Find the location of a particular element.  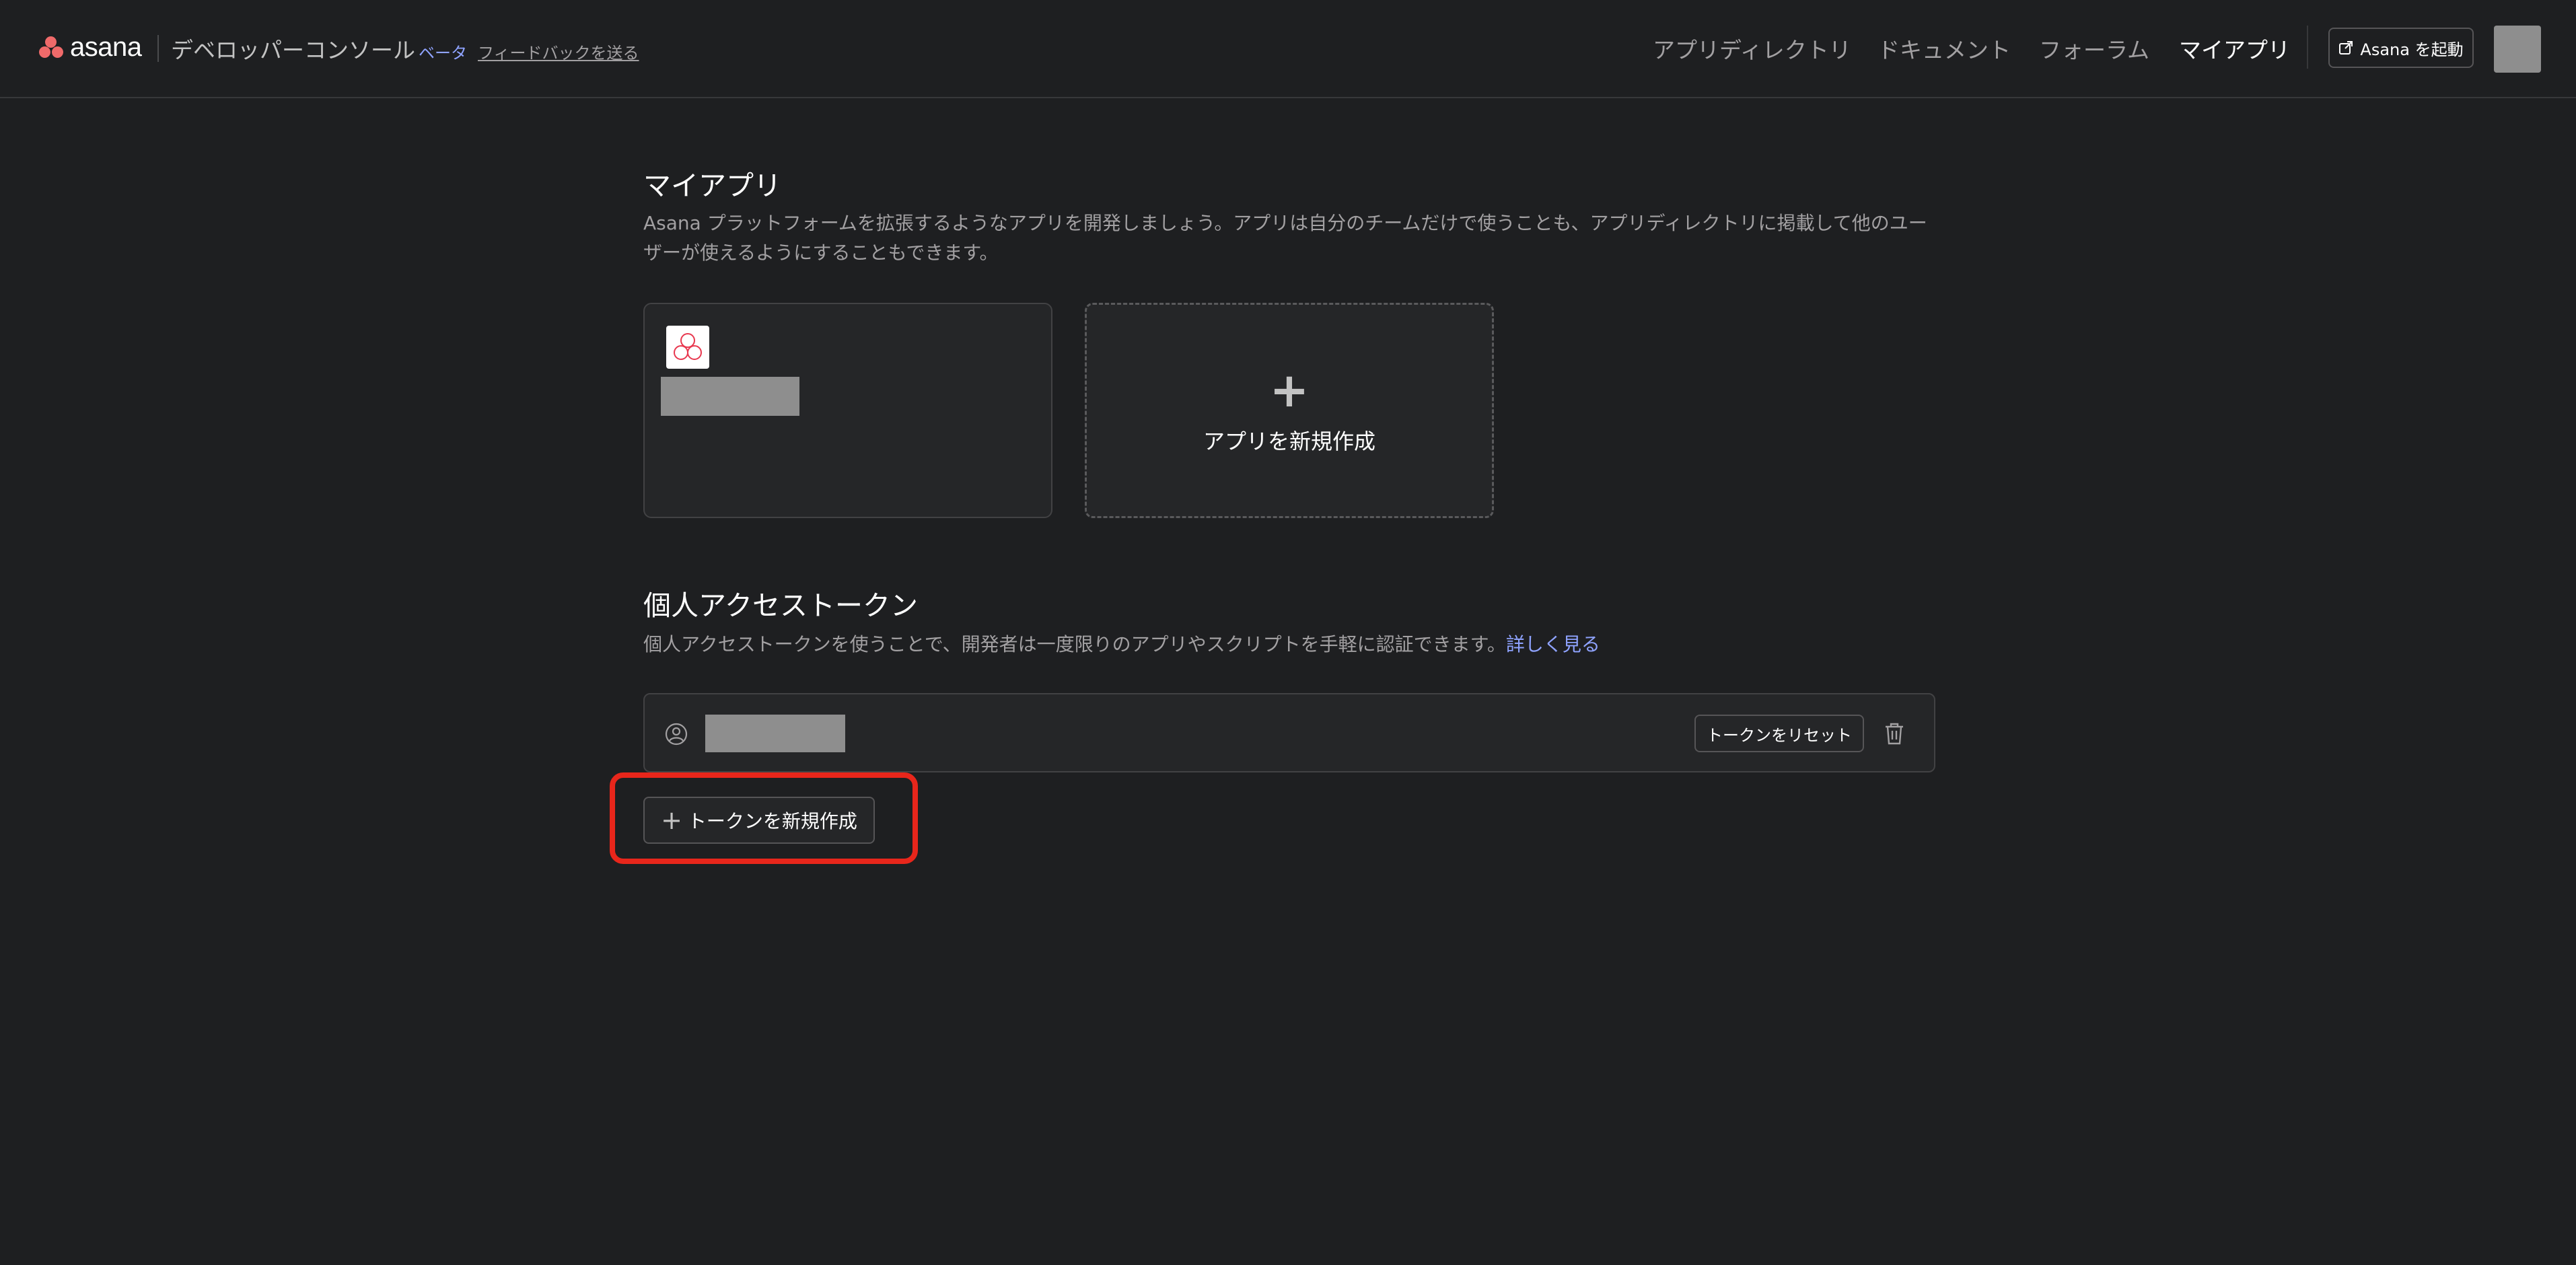

app-logo-icon is located at coordinates (688, 347).